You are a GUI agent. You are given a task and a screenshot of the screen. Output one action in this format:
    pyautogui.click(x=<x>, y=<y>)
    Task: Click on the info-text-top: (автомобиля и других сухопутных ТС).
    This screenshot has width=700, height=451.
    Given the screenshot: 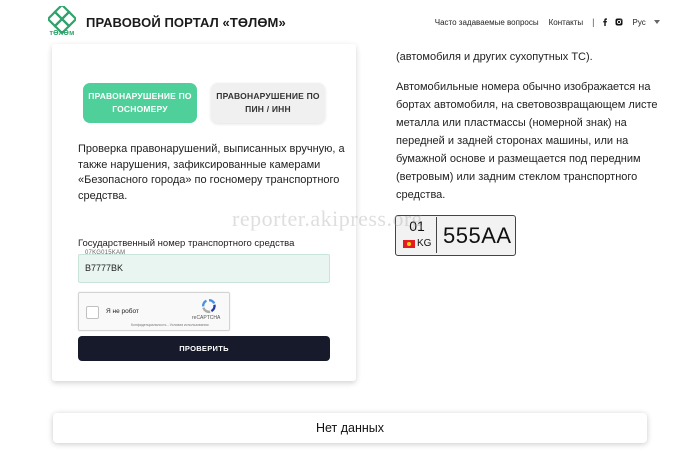 What is the action you would take?
    pyautogui.click(x=494, y=57)
    